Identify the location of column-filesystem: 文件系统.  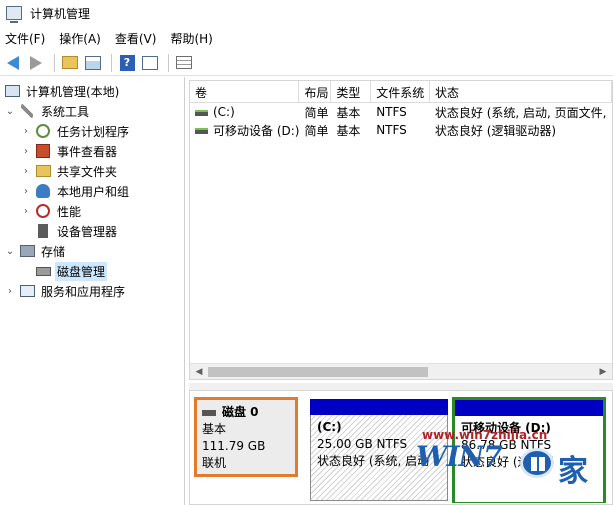
(400, 91).